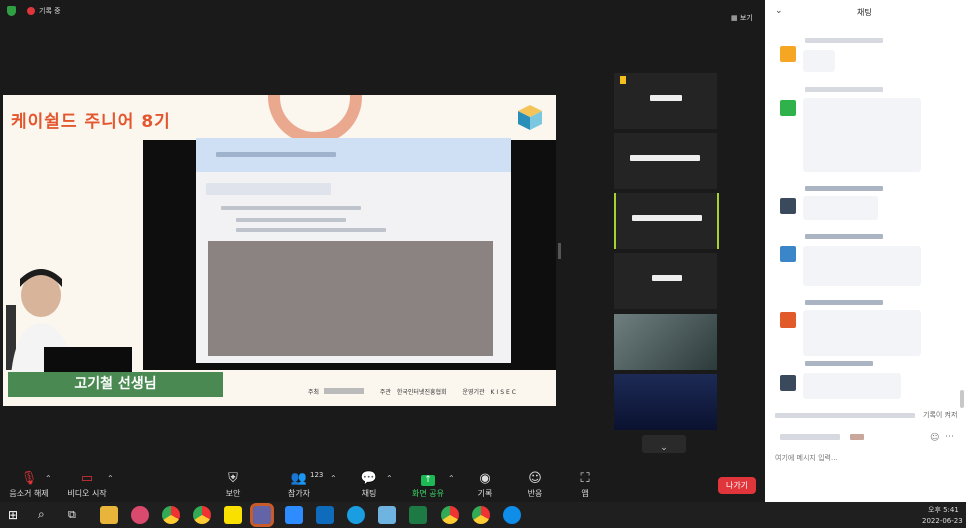 The width and height of the screenshot is (966, 528). Describe the element at coordinates (325, 515) in the screenshot. I see `outlook-icon` at that location.